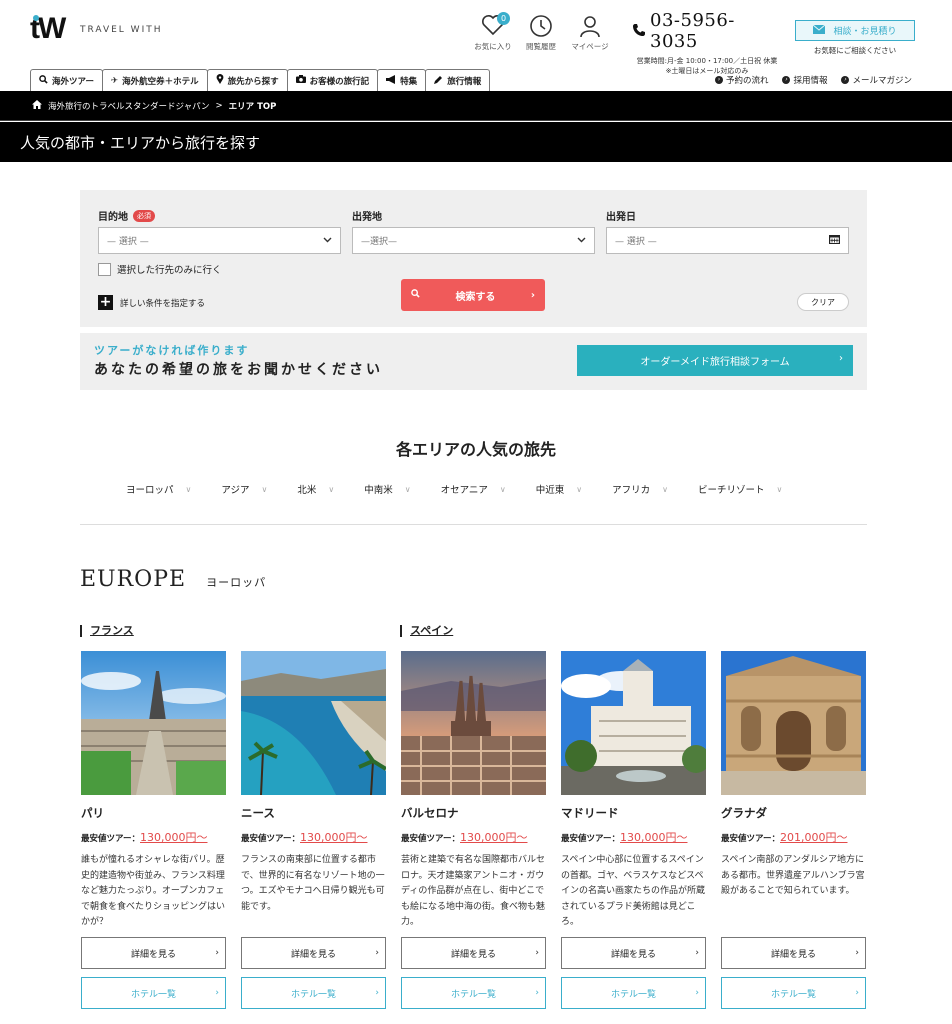 Image resolution: width=952 pixels, height=1024 pixels. What do you see at coordinates (155, 80) in the screenshot?
I see `tab-flight-hotel: ✈ 海外航空券＋ホテル` at bounding box center [155, 80].